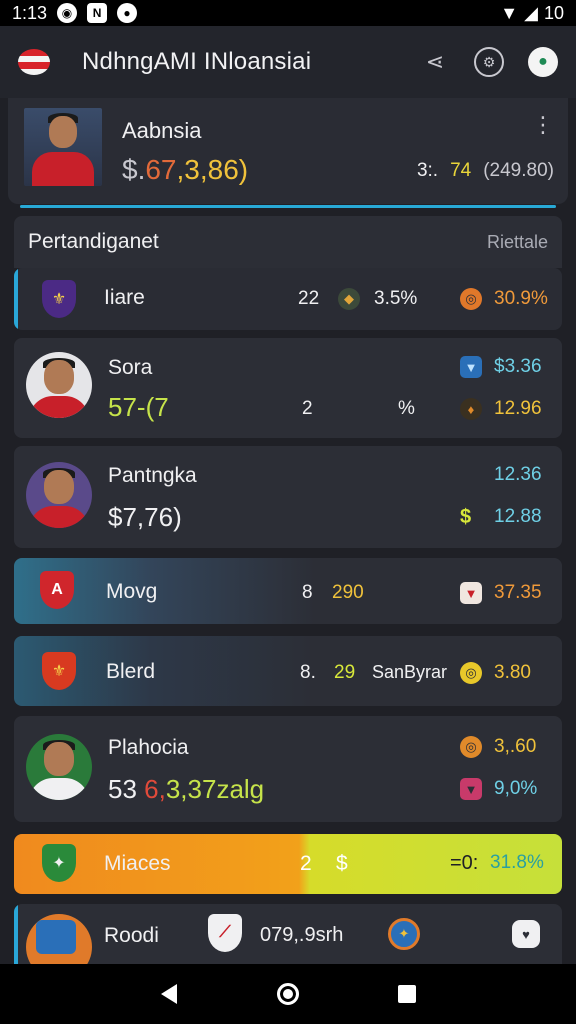 The height and width of the screenshot is (1024, 576). What do you see at coordinates (288, 671) in the screenshot?
I see `list-item: ⚜ Blerd 8. 29 SanByrar ◎ 3.80` at bounding box center [288, 671].